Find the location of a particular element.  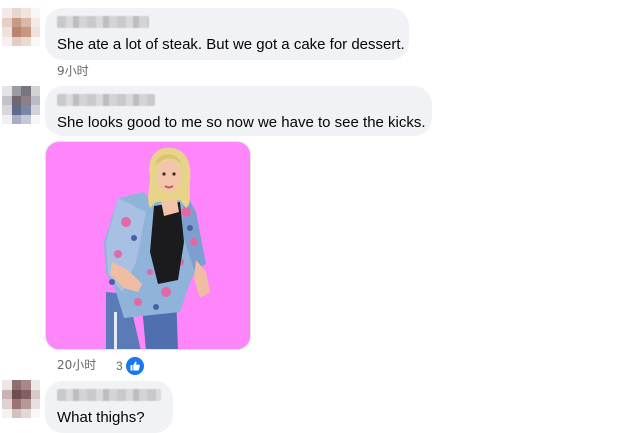

dancing-woman-image is located at coordinates (157, 248).